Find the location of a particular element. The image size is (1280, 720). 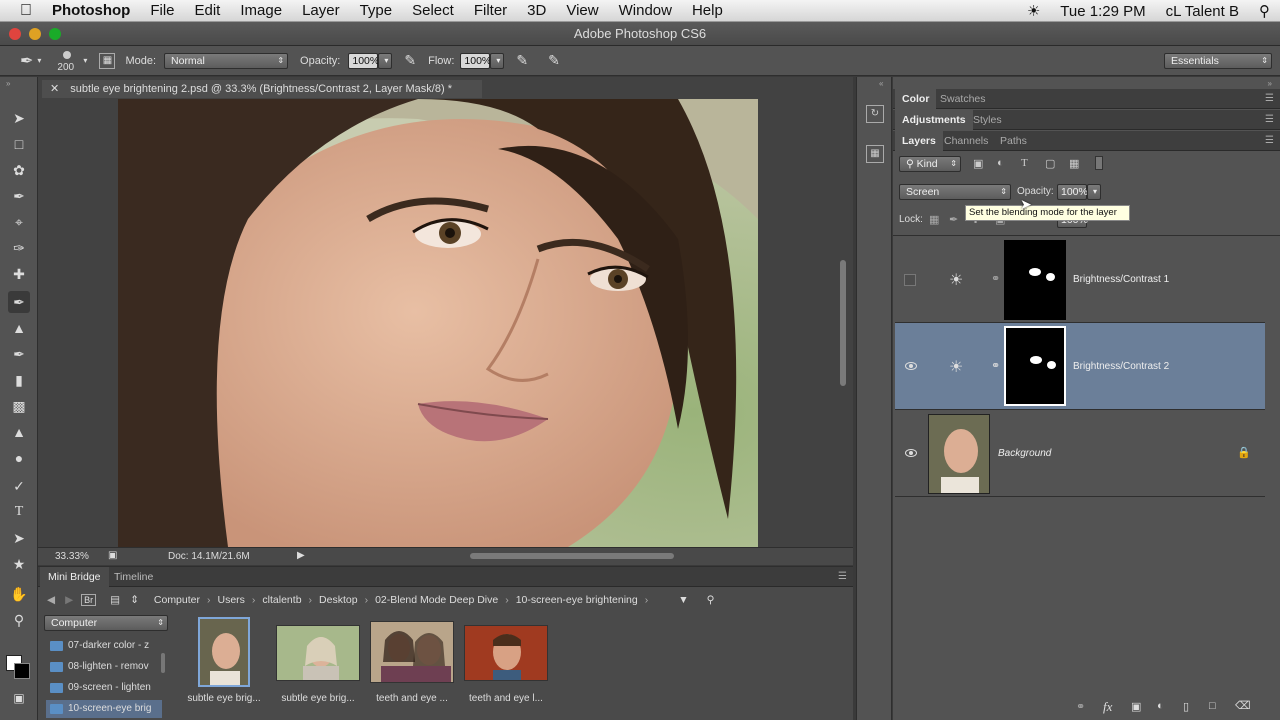

menu-app-name: Photoshop is located at coordinates (91, 10).